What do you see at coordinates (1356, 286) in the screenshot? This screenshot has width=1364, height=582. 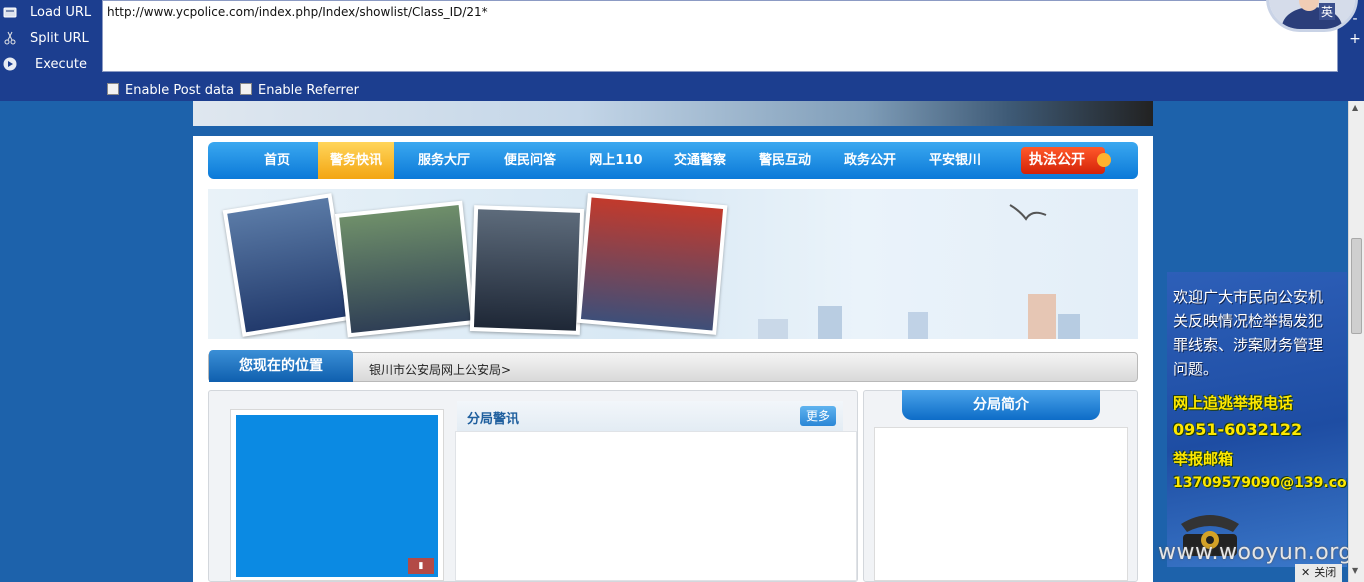 I see `scroll-thumb` at bounding box center [1356, 286].